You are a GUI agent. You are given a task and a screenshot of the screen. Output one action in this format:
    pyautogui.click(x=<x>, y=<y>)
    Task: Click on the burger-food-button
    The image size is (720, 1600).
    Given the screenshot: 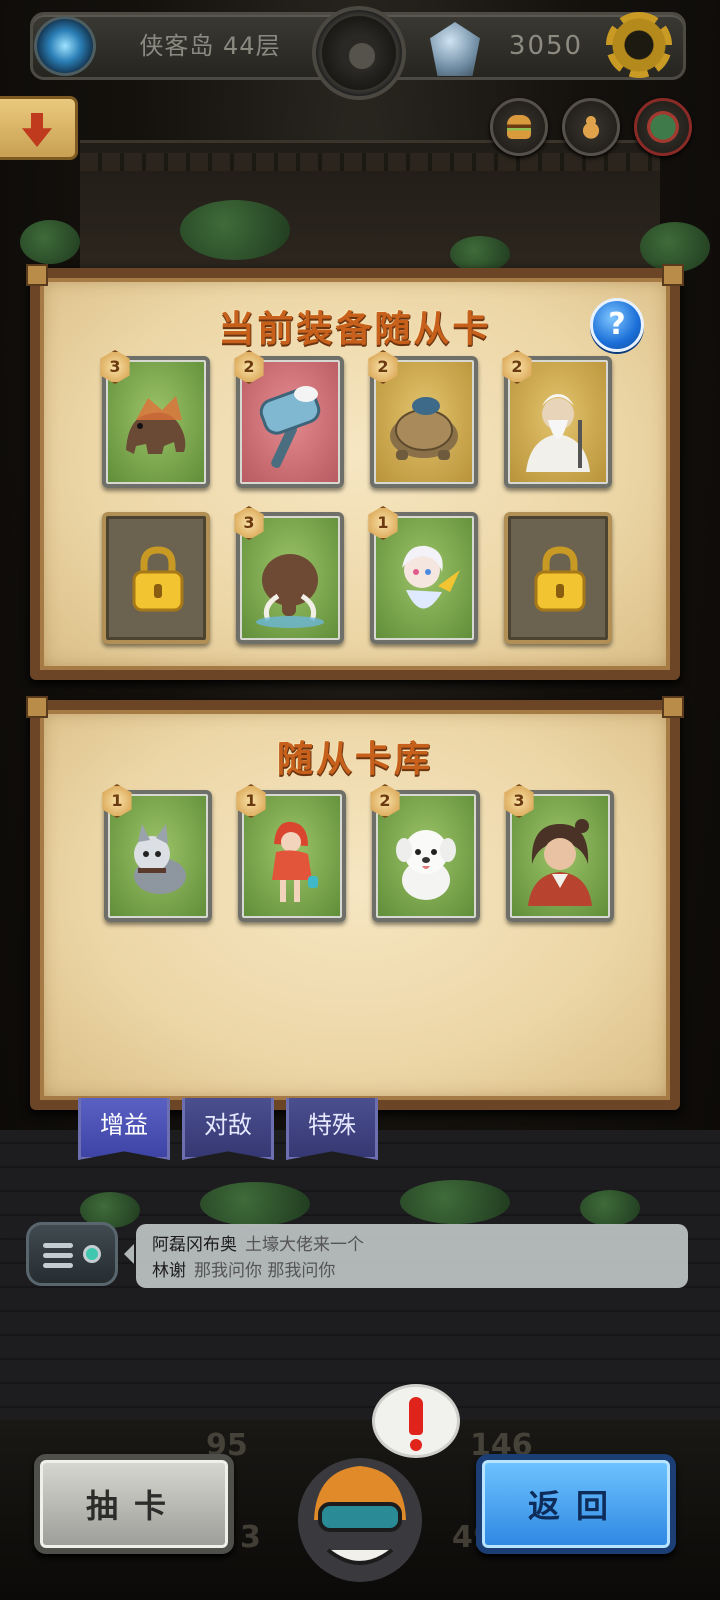 What is the action you would take?
    pyautogui.click(x=519, y=127)
    